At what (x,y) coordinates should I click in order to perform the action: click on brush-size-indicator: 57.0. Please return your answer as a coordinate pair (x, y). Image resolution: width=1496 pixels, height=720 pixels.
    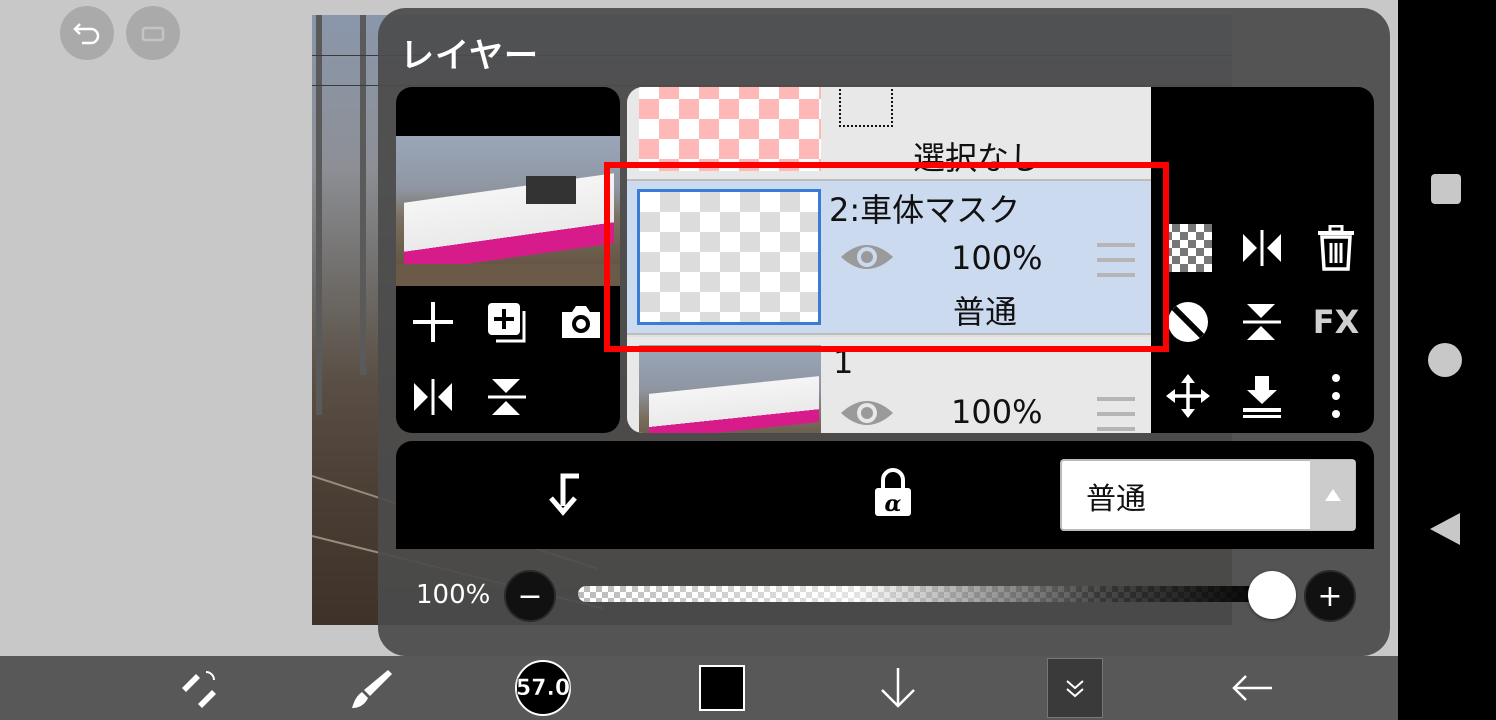
    Looking at the image, I should click on (543, 688).